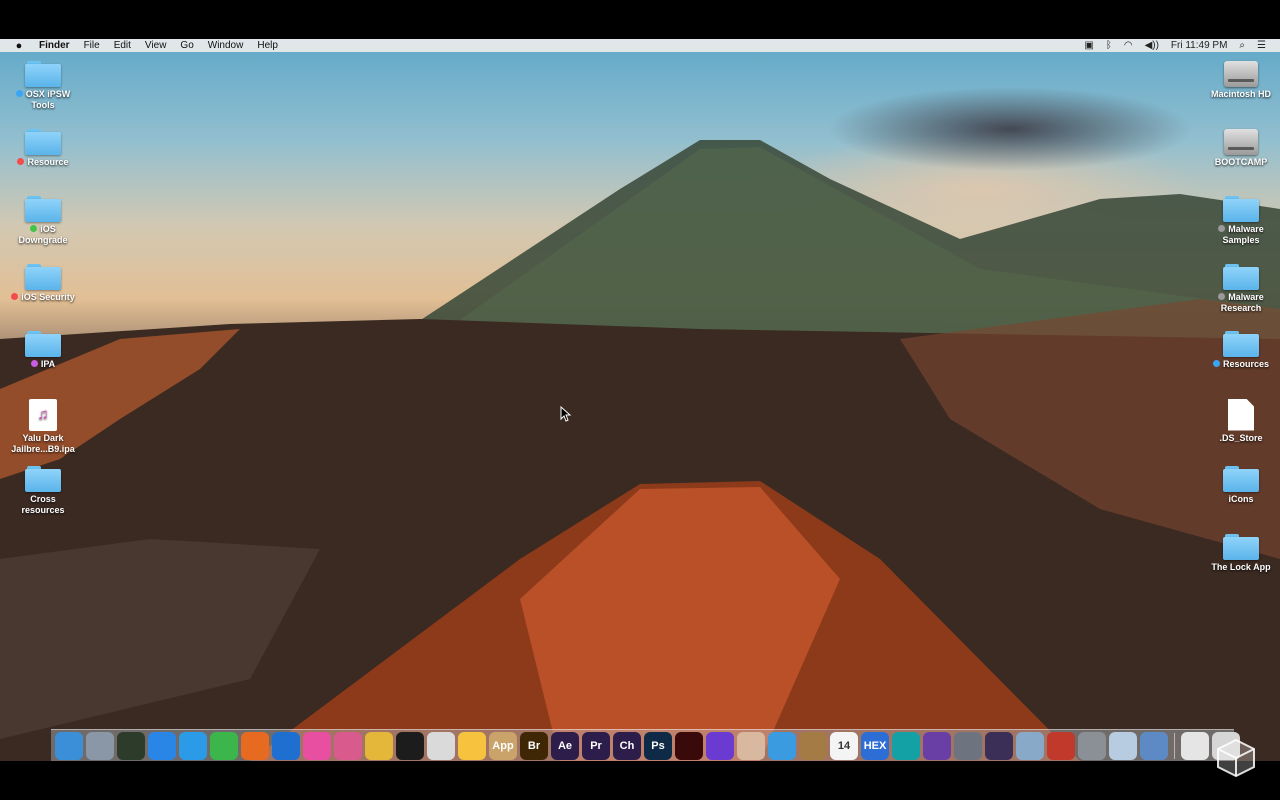  Describe the element at coordinates (596, 745) in the screenshot. I see `premiere-icon: Pr` at that location.